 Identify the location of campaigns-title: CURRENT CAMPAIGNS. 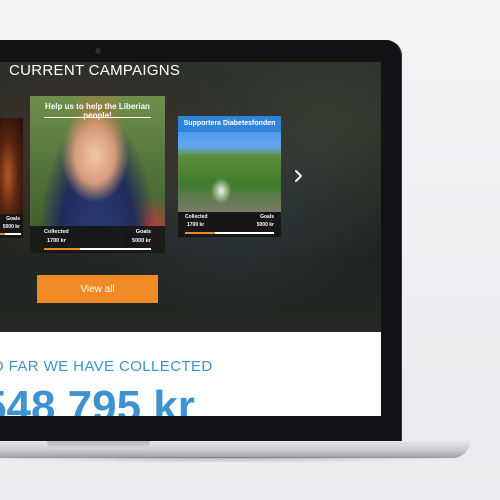
(95, 70).